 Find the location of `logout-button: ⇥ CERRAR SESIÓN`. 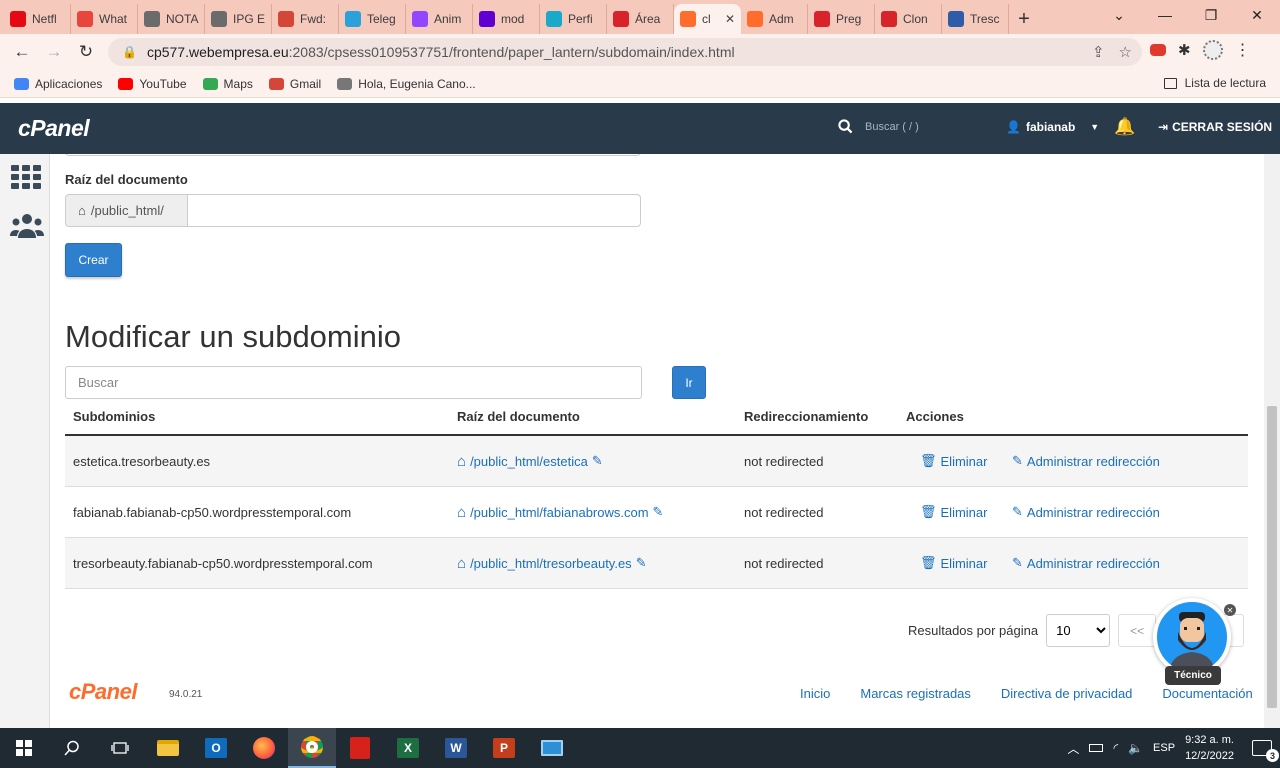

logout-button: ⇥ CERRAR SESIÓN is located at coordinates (1215, 127).